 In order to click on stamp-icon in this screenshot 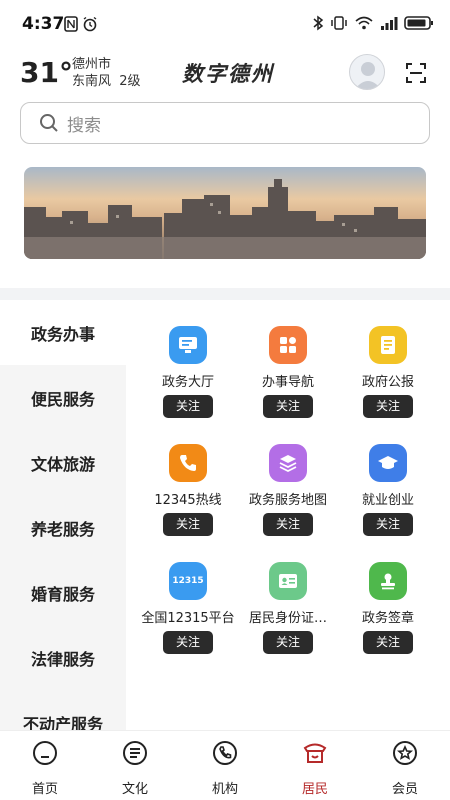, I will do `click(388, 581)`.